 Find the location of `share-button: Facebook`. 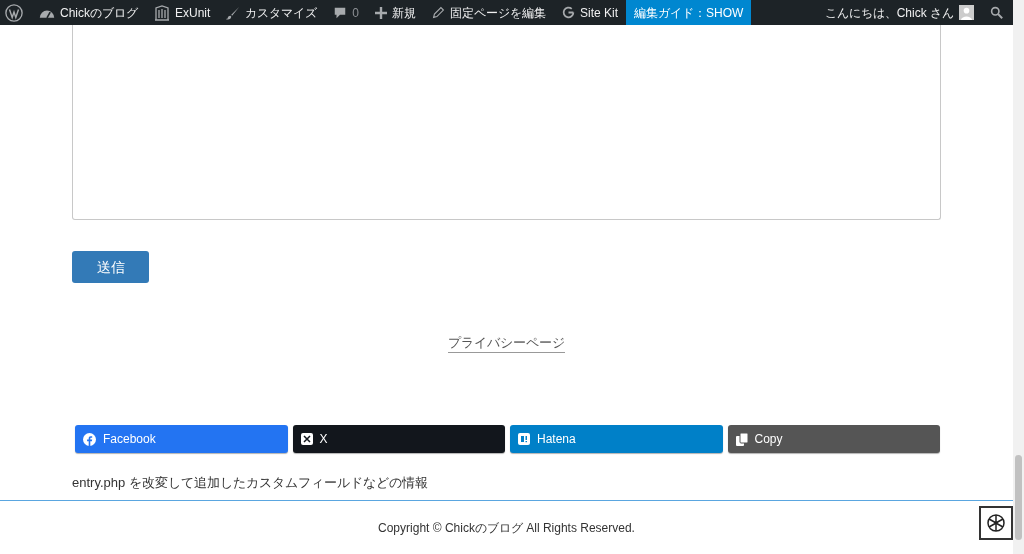

share-button: Facebook is located at coordinates (181, 439).